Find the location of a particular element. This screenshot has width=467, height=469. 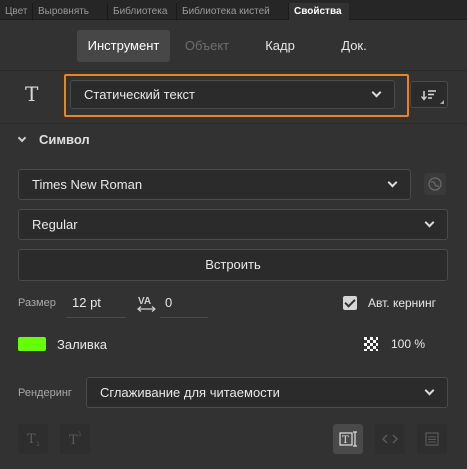

render-dropdown: Сглаживание для читаемости is located at coordinates (267, 392).